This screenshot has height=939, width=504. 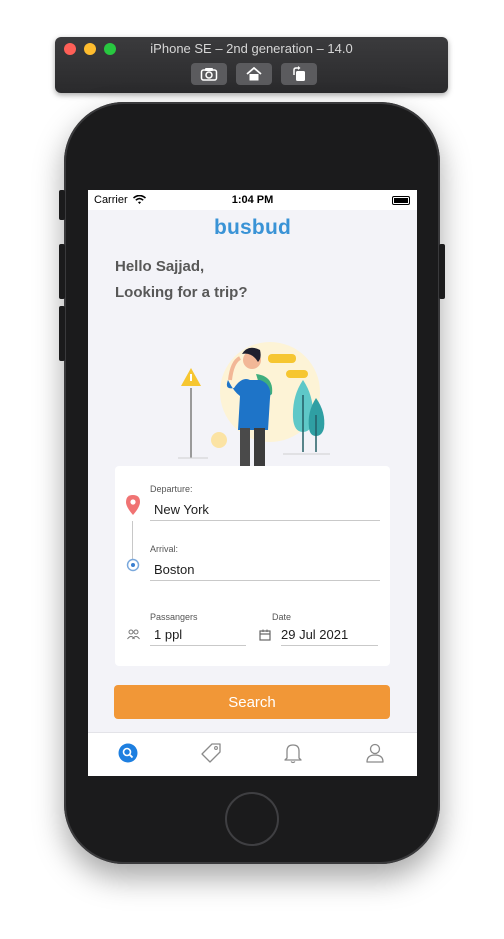 What do you see at coordinates (252, 754) in the screenshot?
I see `tab-bar` at bounding box center [252, 754].